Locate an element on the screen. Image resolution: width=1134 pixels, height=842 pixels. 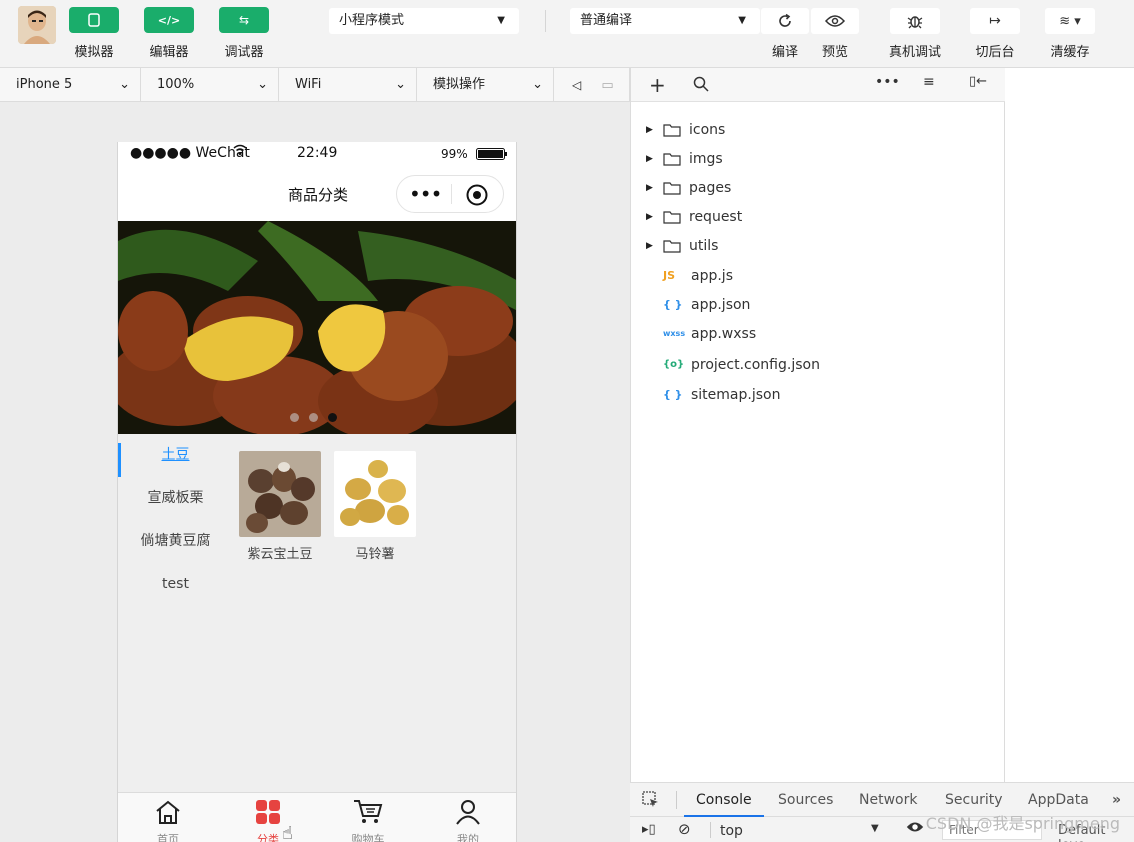
goods-name: 马铃薯 is located at coordinates (375, 554).